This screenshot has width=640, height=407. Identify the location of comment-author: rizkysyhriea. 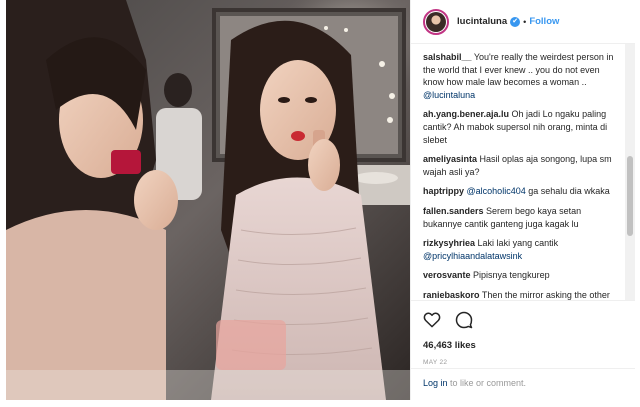
(449, 243).